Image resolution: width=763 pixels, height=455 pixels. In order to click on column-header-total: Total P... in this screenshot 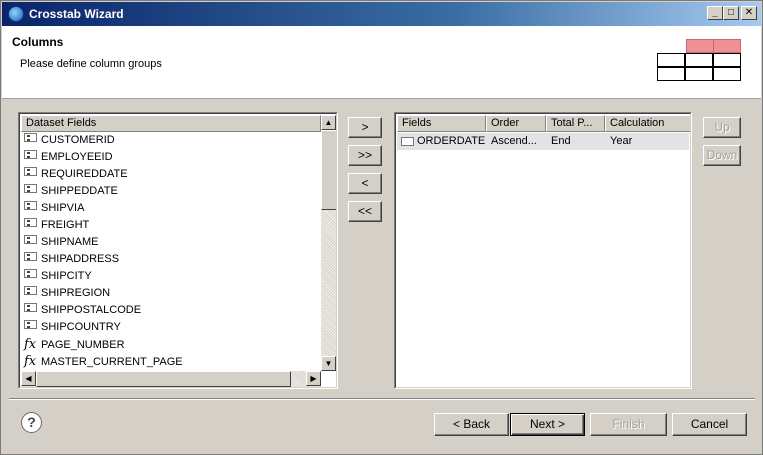, I will do `click(575, 123)`.